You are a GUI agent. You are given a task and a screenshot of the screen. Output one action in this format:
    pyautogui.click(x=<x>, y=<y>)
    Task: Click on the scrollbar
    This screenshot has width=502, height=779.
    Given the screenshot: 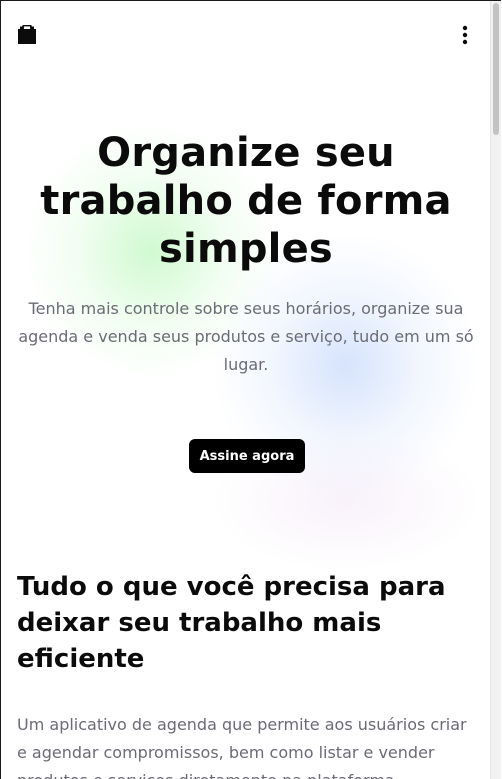 What is the action you would take?
    pyautogui.click(x=495, y=390)
    